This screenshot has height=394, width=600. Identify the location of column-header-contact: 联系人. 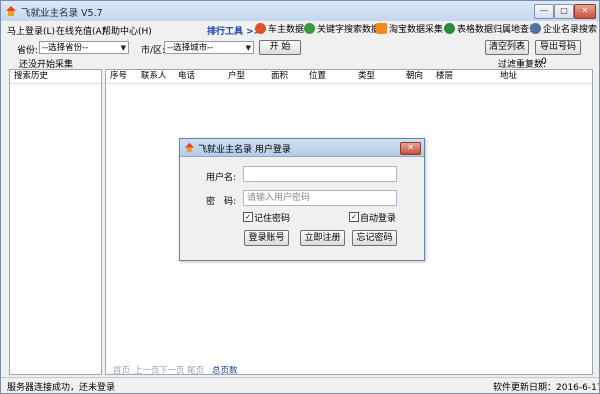
(154, 76).